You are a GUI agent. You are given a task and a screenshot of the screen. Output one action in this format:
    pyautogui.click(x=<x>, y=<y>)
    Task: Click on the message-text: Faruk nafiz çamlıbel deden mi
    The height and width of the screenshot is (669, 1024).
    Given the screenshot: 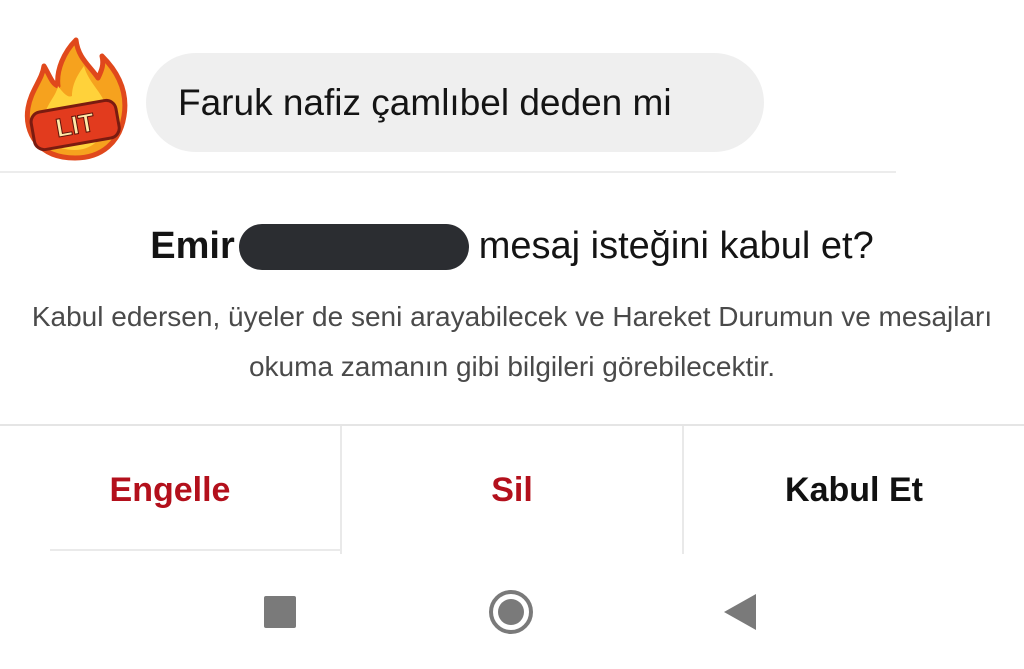 What is the action you would take?
    pyautogui.click(x=425, y=102)
    